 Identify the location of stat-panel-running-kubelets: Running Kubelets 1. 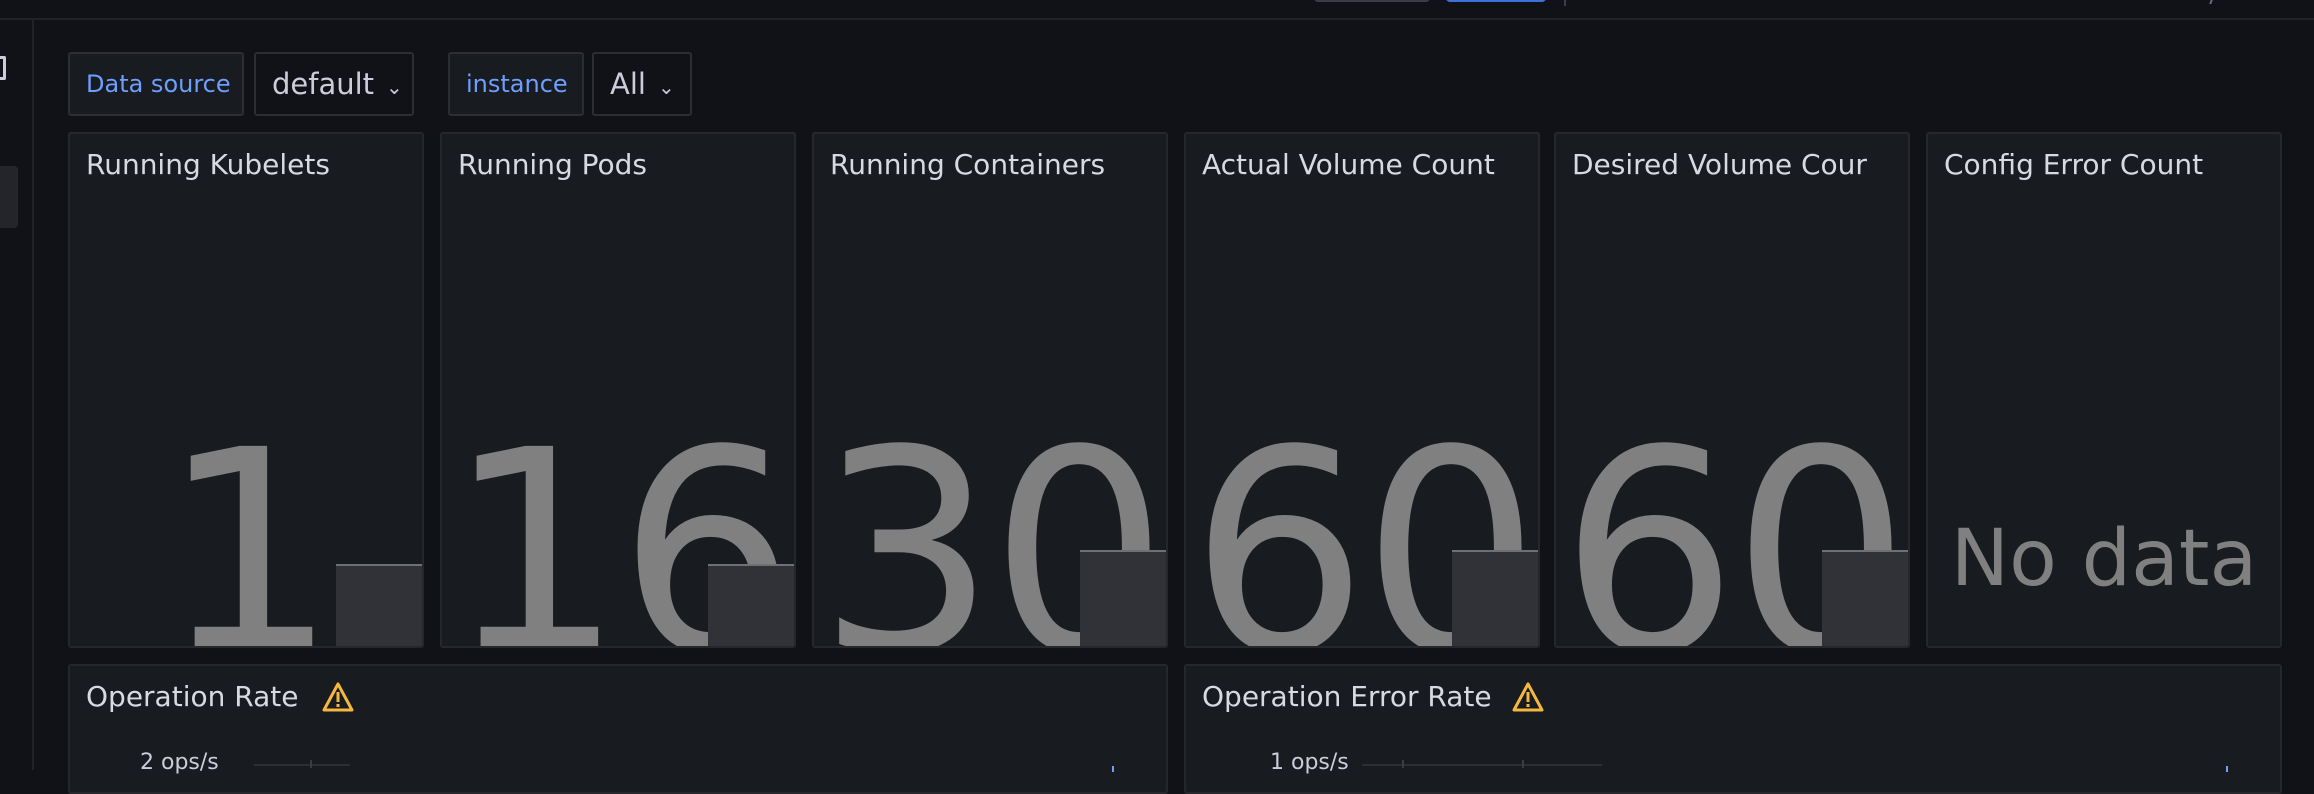
(246, 390).